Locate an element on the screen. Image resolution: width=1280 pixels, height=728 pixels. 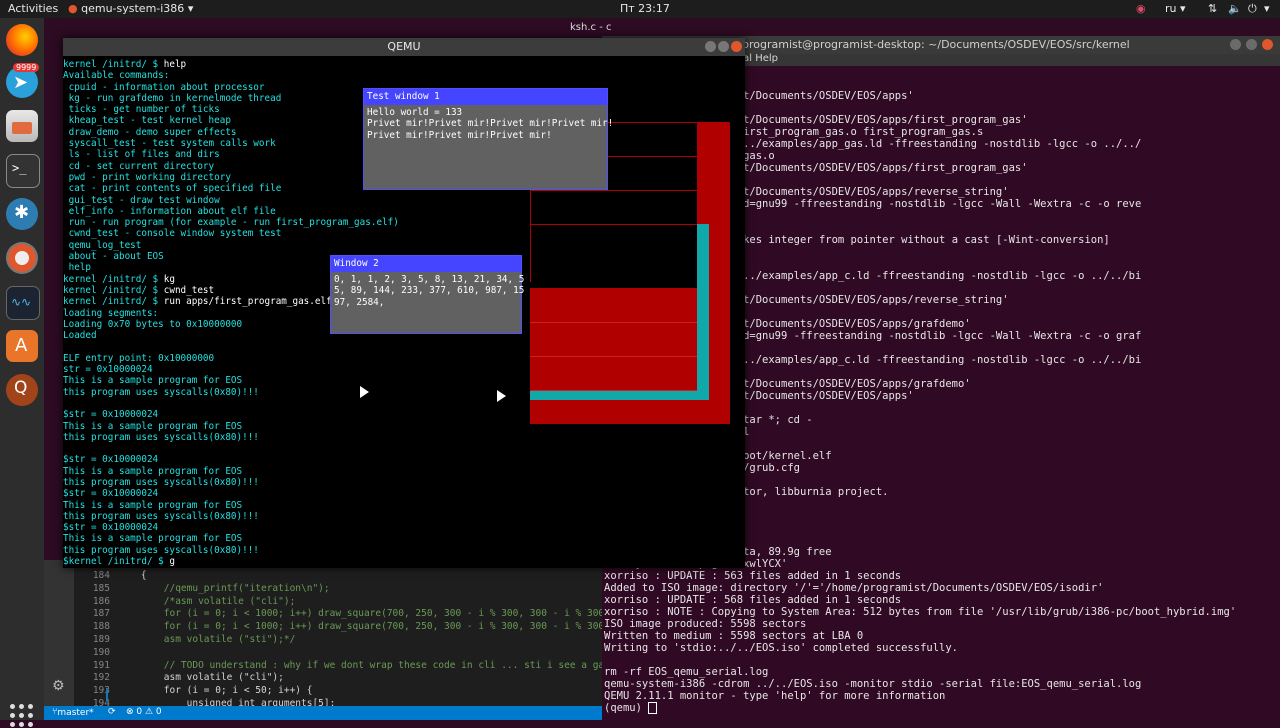
firefox-icon is located at coordinates (22, 40).